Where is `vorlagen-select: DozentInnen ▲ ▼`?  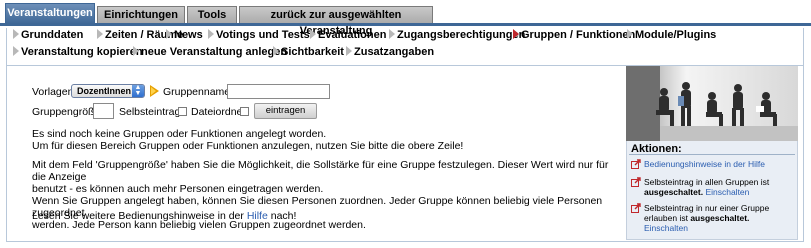 vorlagen-select: DozentInnen ▲ ▼ is located at coordinates (108, 91).